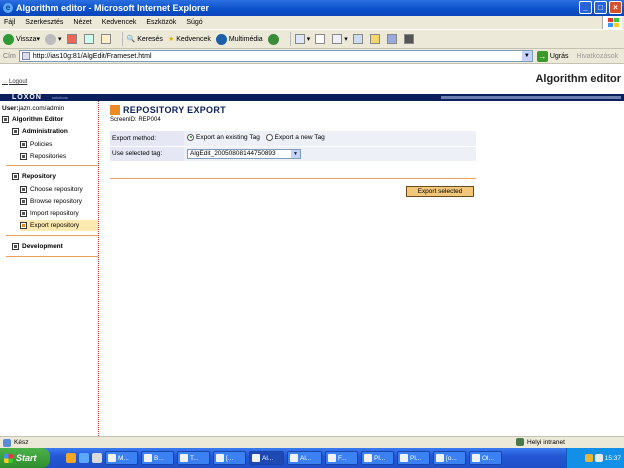 The image size is (624, 468). I want to click on messenger-button, so click(392, 39).